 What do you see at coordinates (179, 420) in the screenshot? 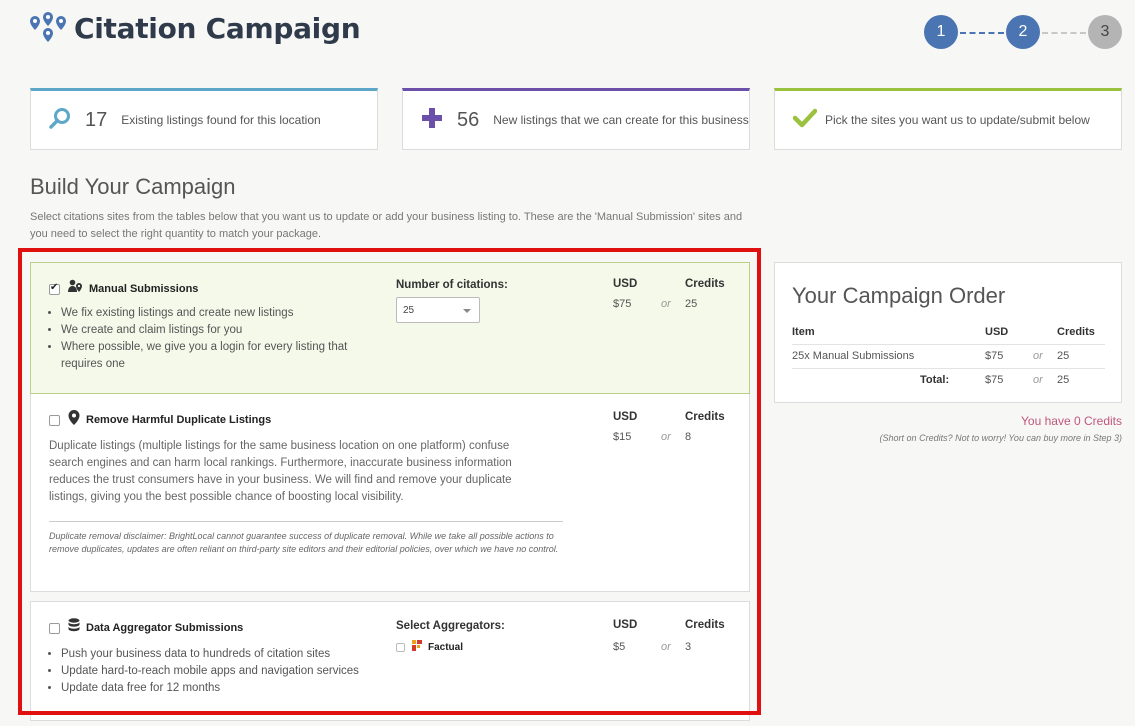
I see `duplicate-listings-title: Remove Harmful Duplicate Listings` at bounding box center [179, 420].